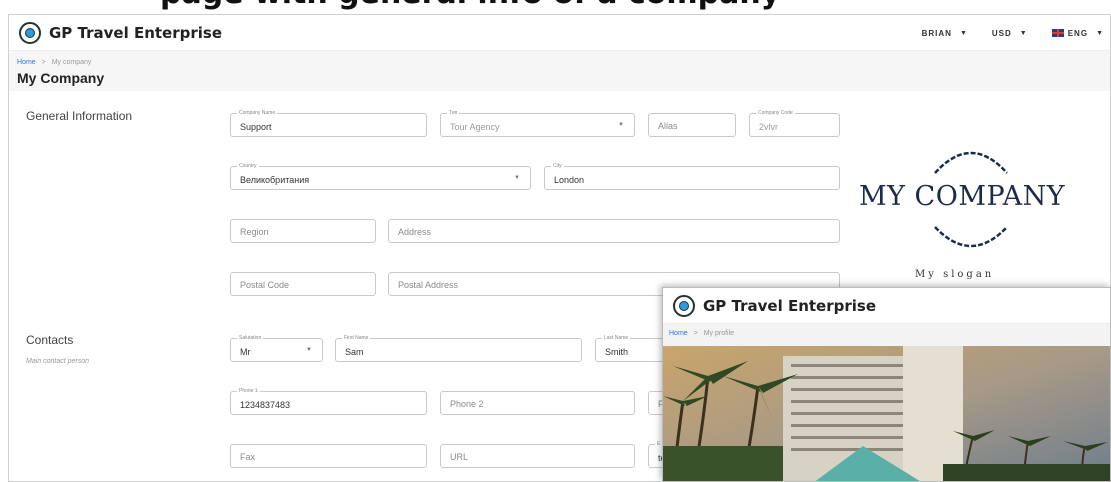 Image resolution: width=1111 pixels, height=482 pixels. I want to click on company-code-label: Company Code, so click(775, 113).